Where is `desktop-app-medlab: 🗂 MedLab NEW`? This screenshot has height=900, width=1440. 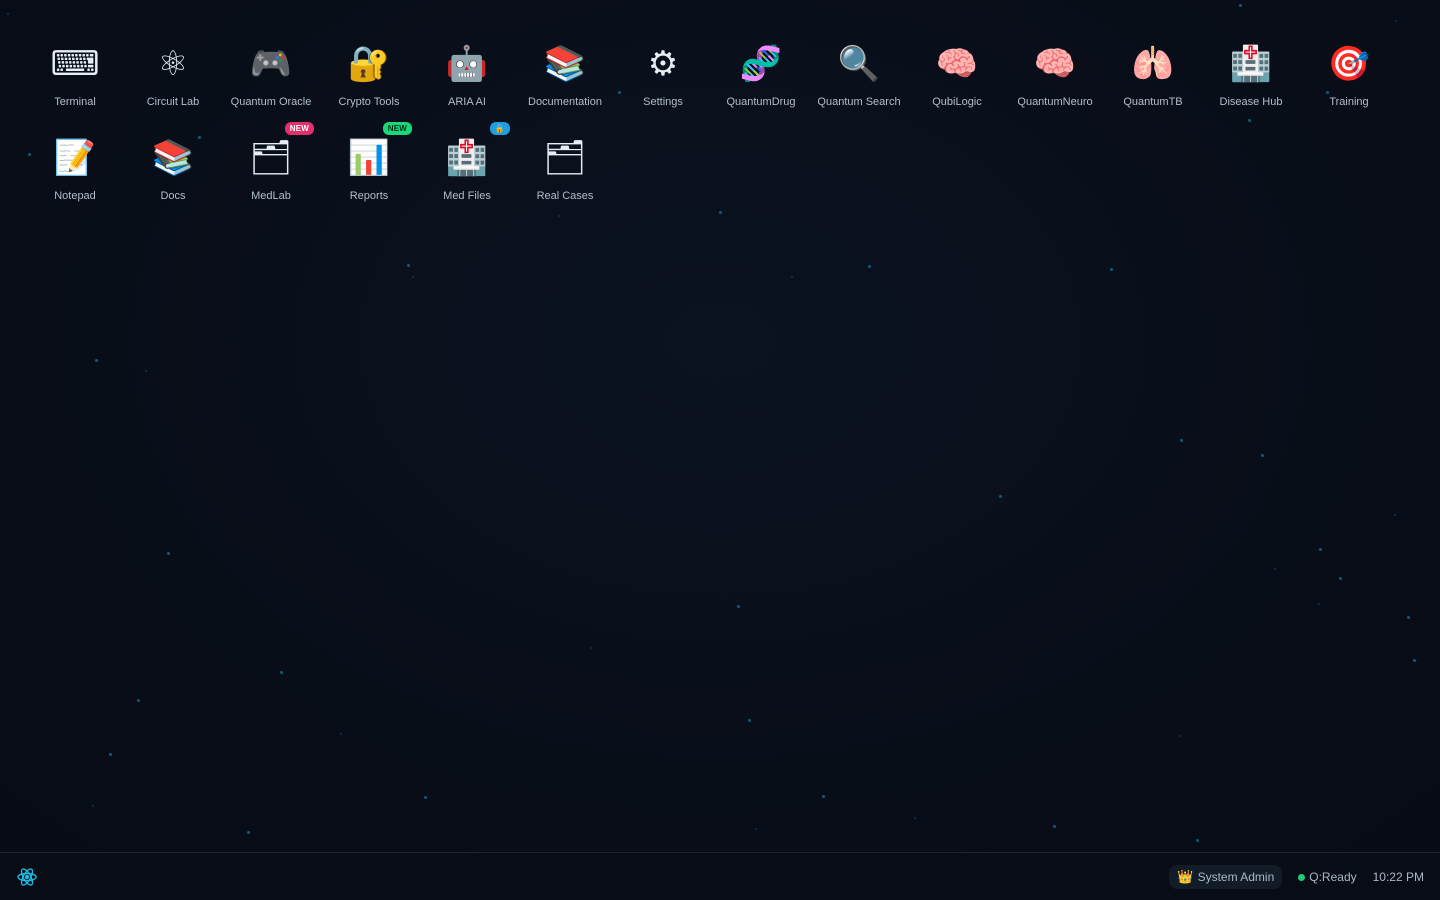 desktop-app-medlab: 🗂 MedLab NEW is located at coordinates (271, 175).